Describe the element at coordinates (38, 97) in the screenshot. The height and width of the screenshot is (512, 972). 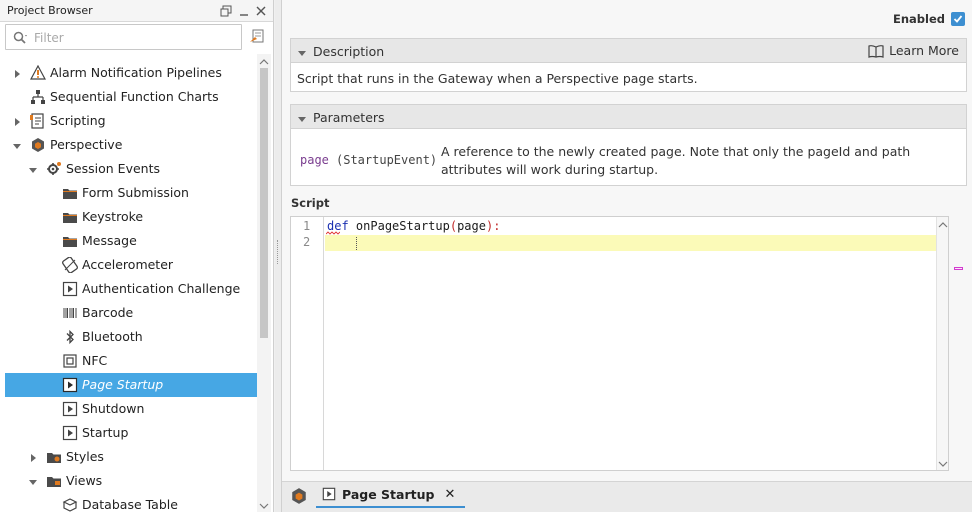
I see `sfc-icon` at that location.